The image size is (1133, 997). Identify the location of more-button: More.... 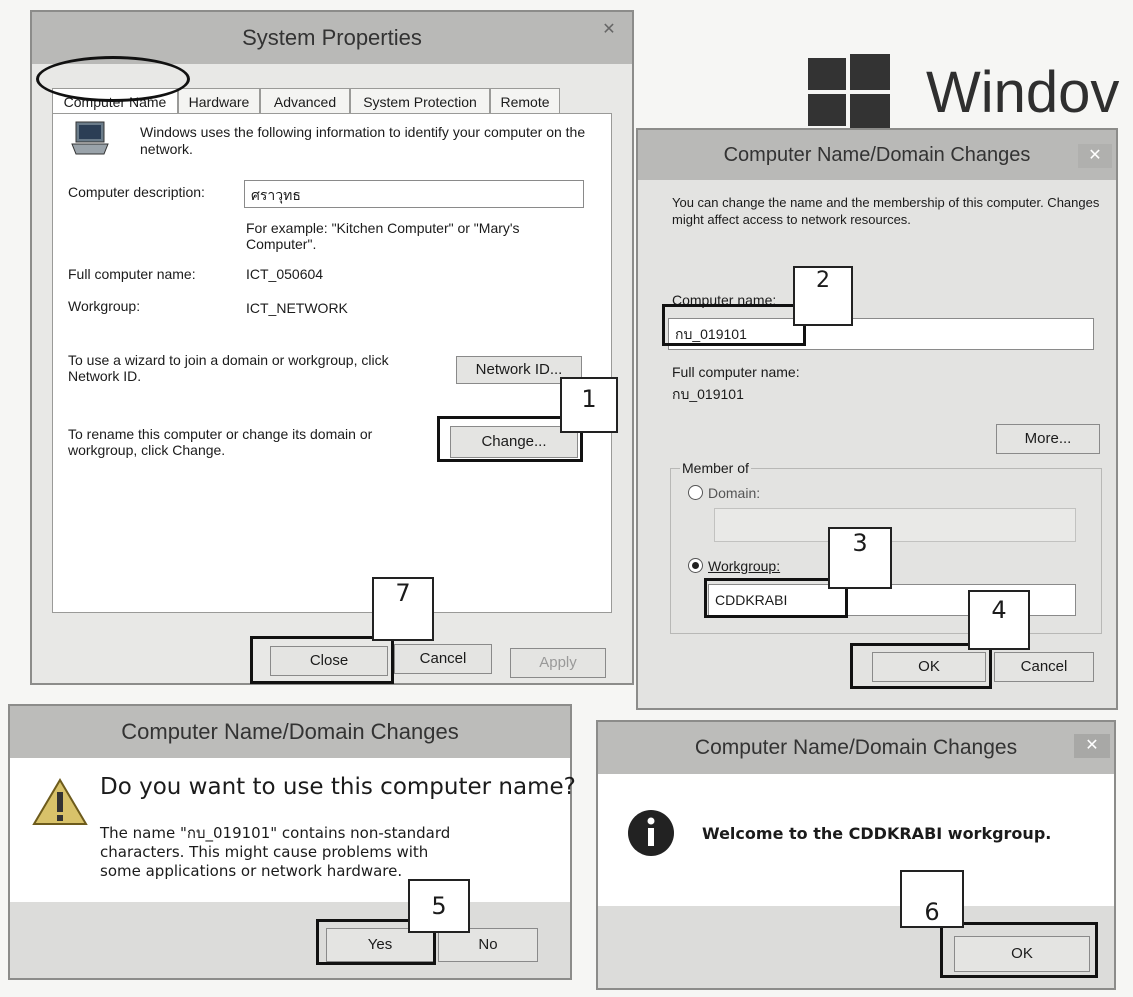
(1048, 439).